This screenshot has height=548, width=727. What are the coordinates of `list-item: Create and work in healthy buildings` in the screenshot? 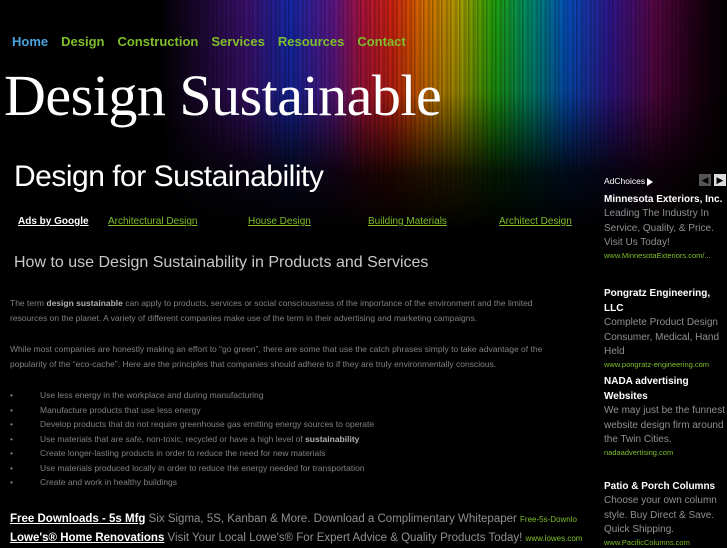 It's located at (290, 482).